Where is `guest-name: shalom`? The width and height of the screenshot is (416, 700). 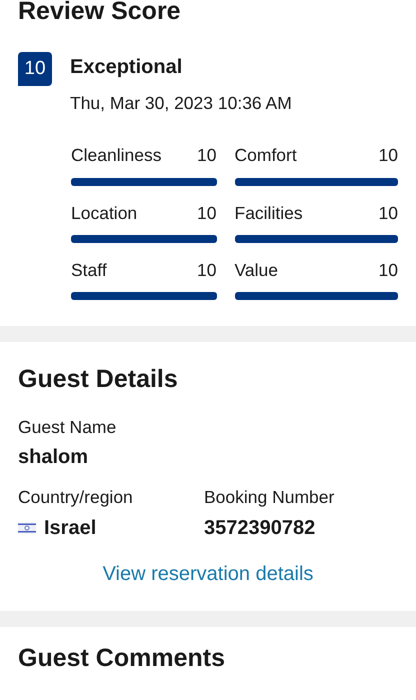
guest-name: shalom is located at coordinates (54, 457).